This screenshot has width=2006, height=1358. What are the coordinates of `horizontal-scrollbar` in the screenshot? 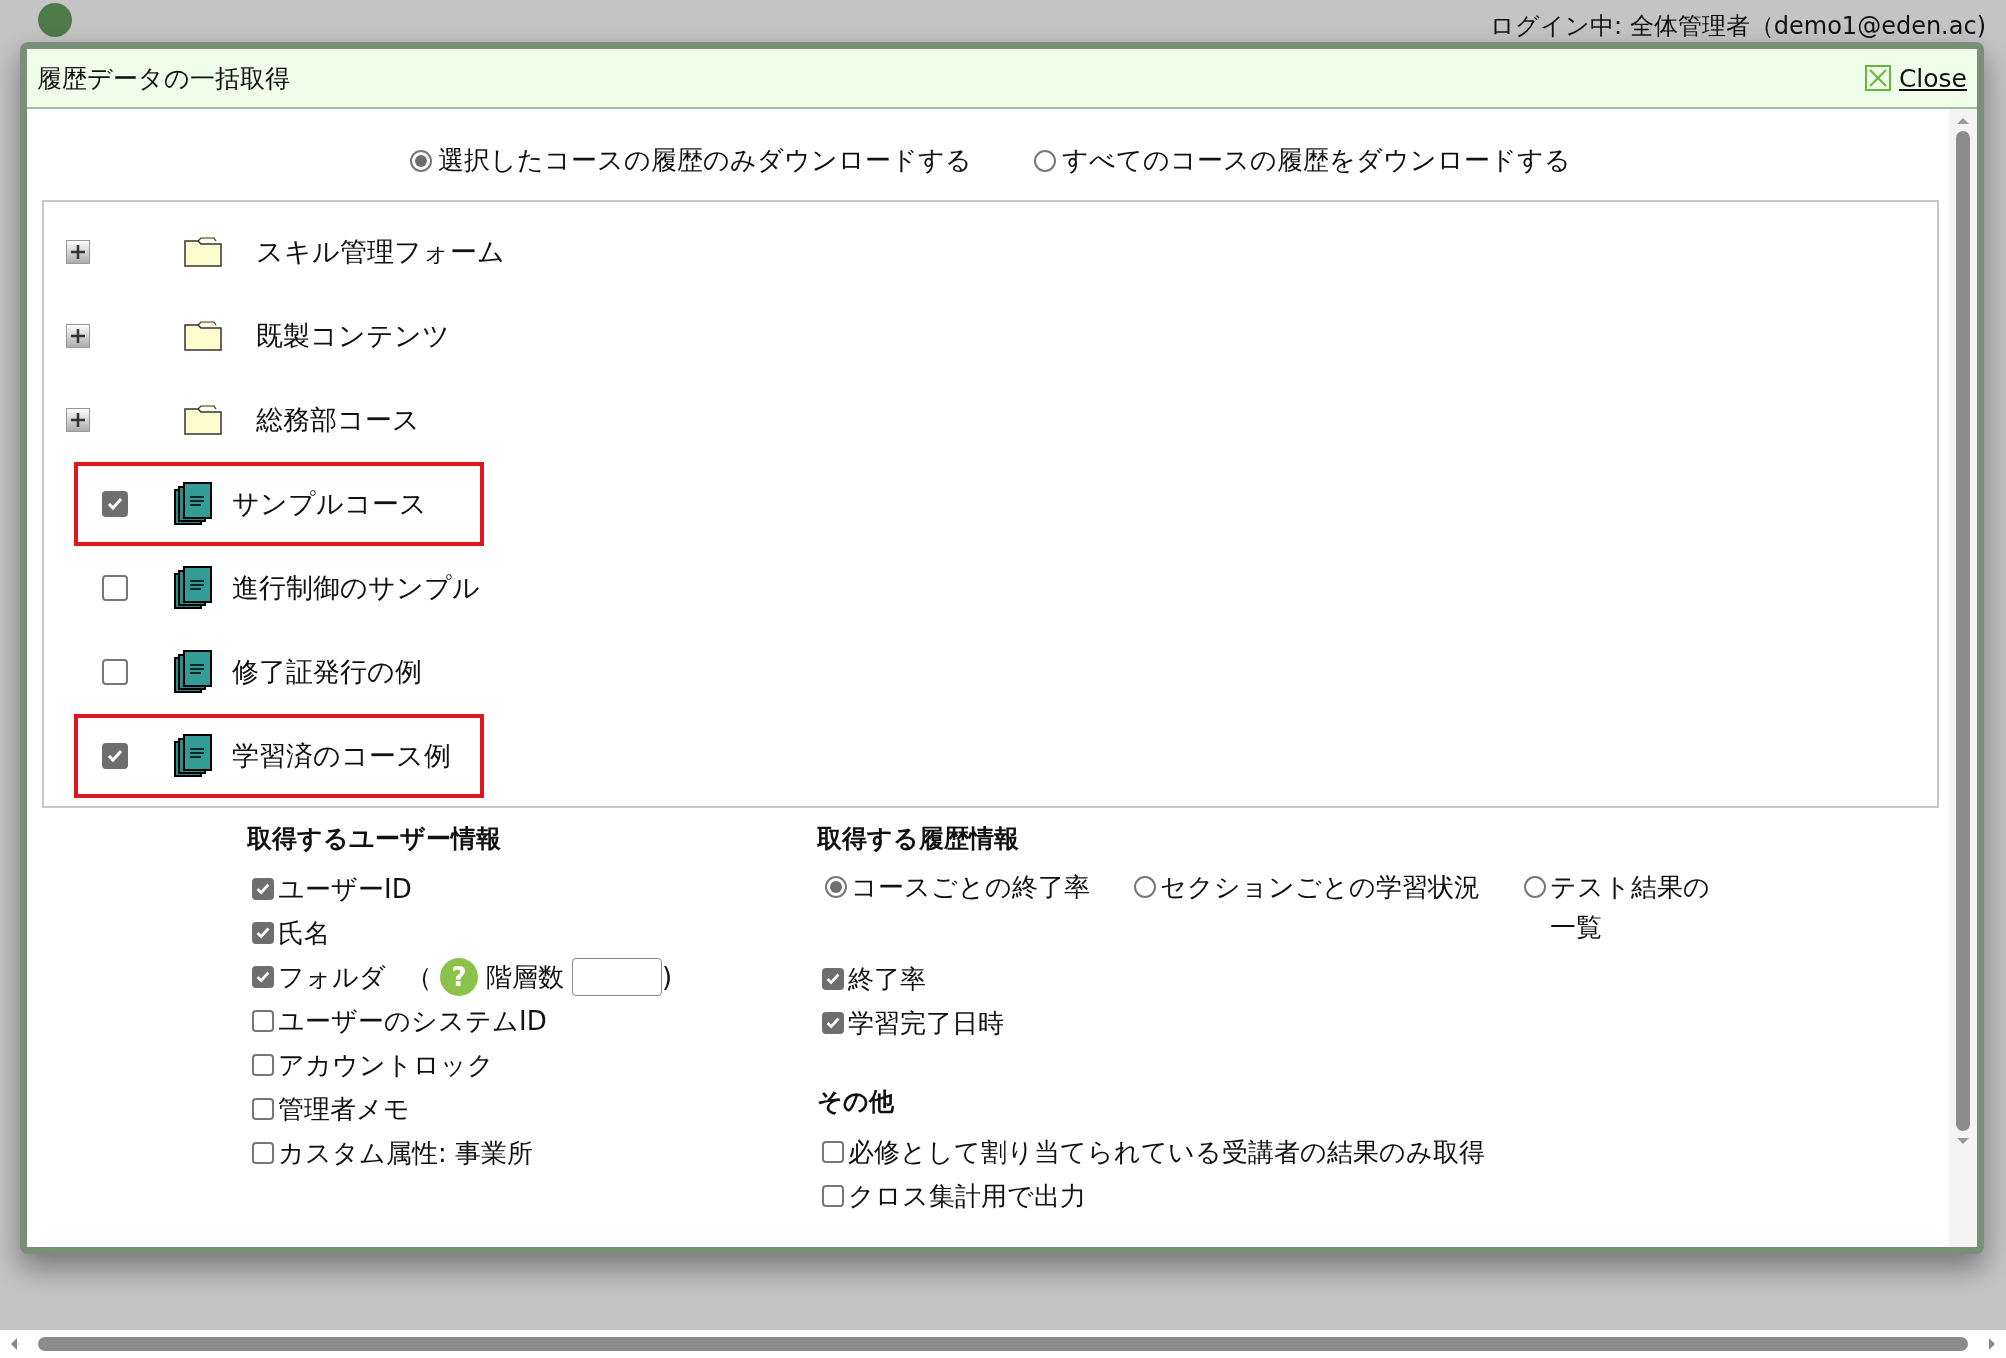 It's located at (1003, 1344).